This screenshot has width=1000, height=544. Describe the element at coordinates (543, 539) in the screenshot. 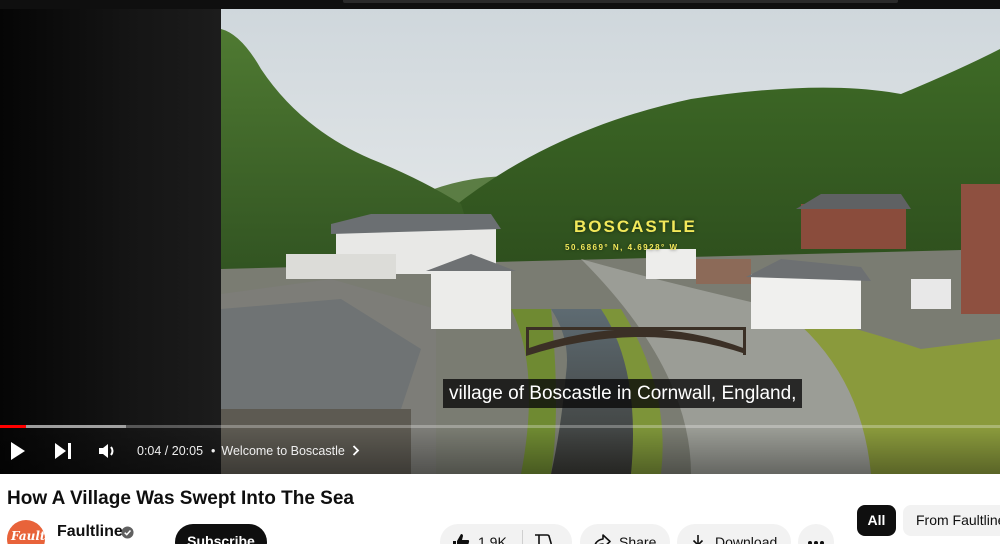

I see `thumbs-down-icon` at that location.